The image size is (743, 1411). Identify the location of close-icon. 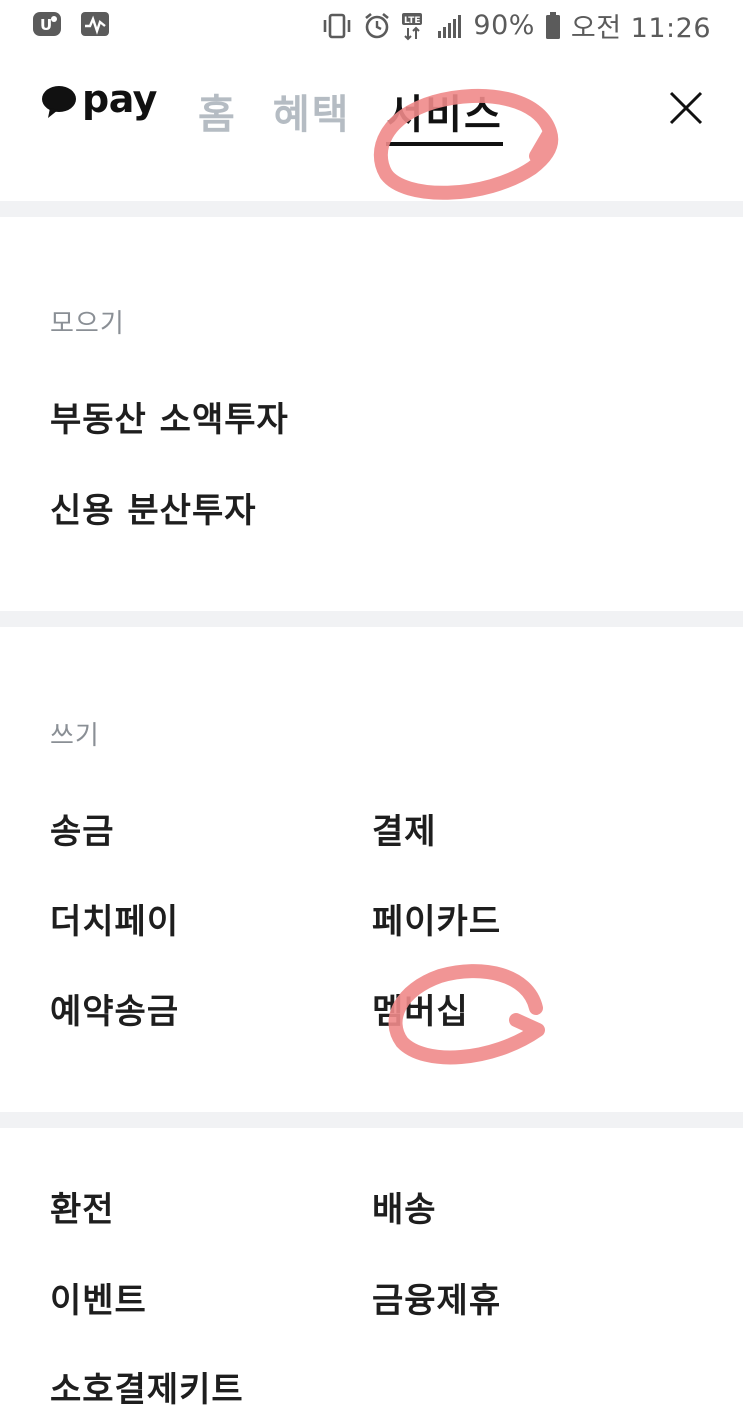
(686, 108).